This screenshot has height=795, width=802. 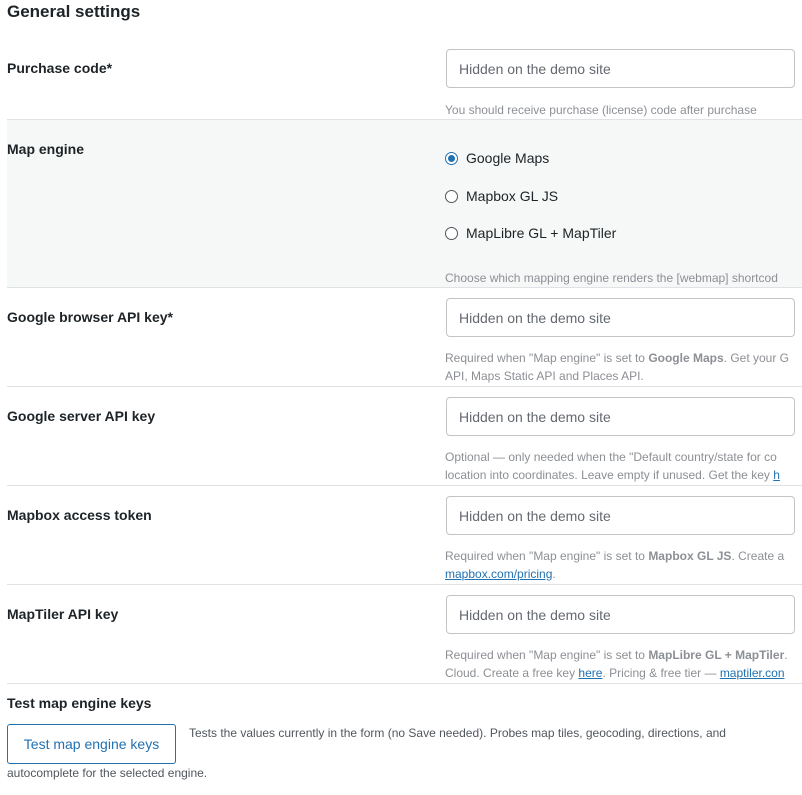 What do you see at coordinates (74, 11) in the screenshot?
I see `page-title: General settings` at bounding box center [74, 11].